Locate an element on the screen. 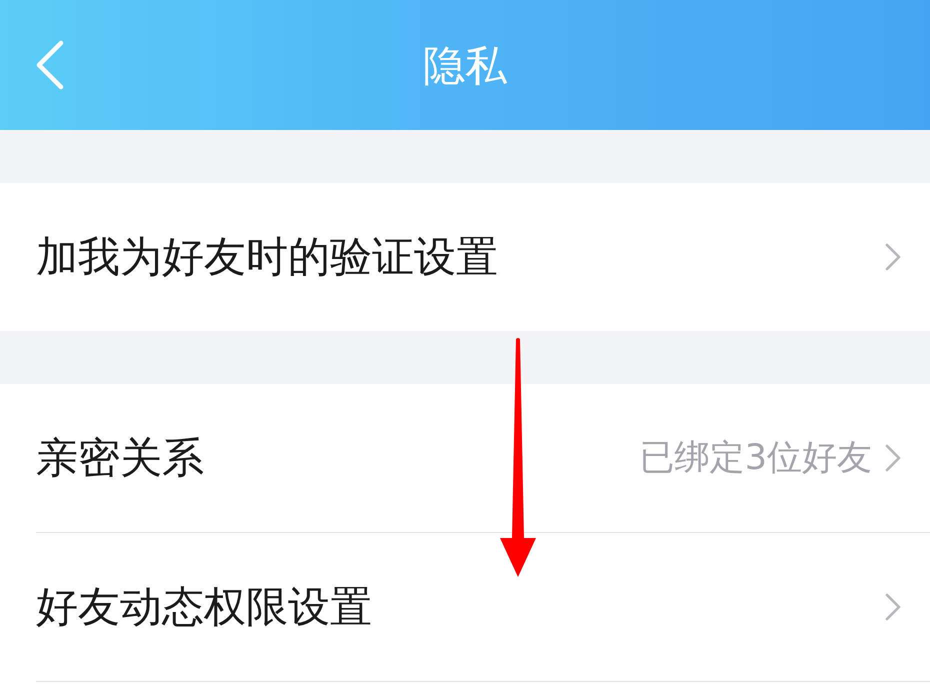  row-value: 已绑定3位好友 is located at coordinates (756, 458).